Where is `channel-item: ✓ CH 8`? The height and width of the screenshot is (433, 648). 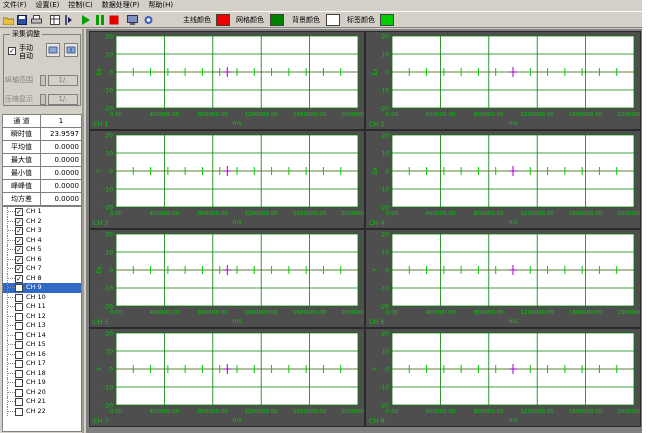
channel-item: ✓ CH 8 is located at coordinates (42, 278).